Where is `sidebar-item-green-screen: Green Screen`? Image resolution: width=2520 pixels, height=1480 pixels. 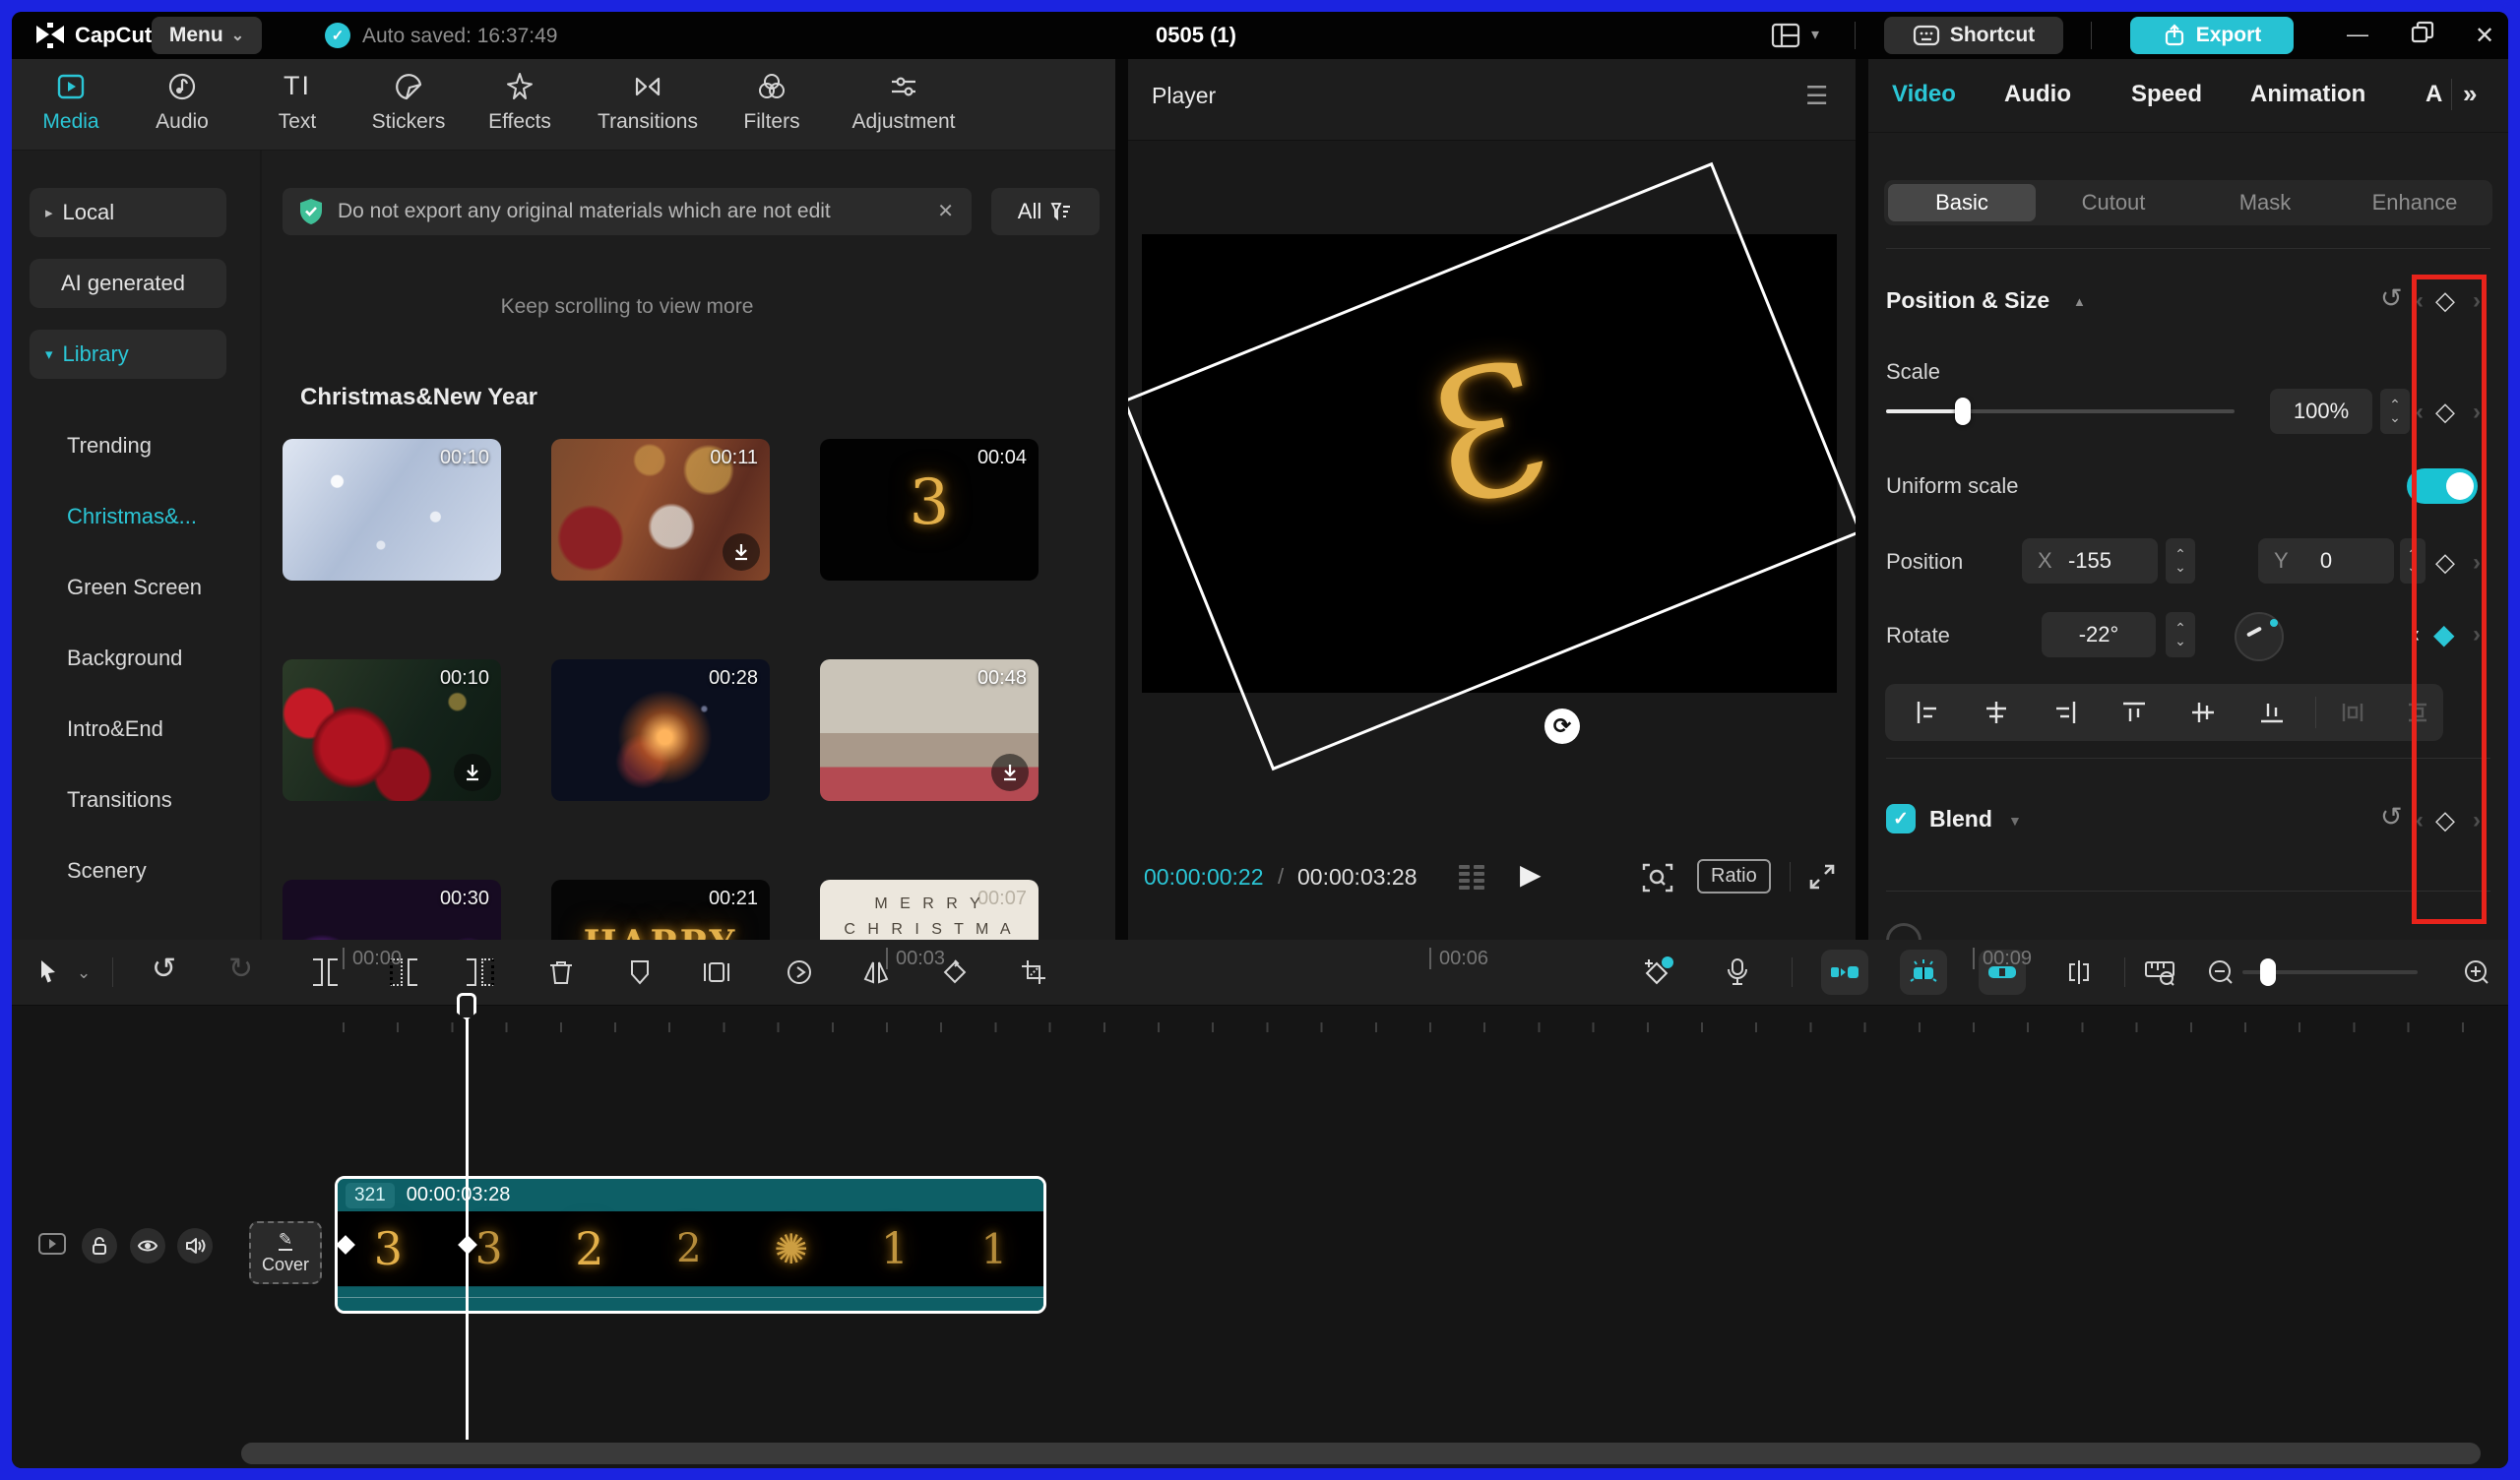 sidebar-item-green-screen: Green Screen is located at coordinates (134, 588).